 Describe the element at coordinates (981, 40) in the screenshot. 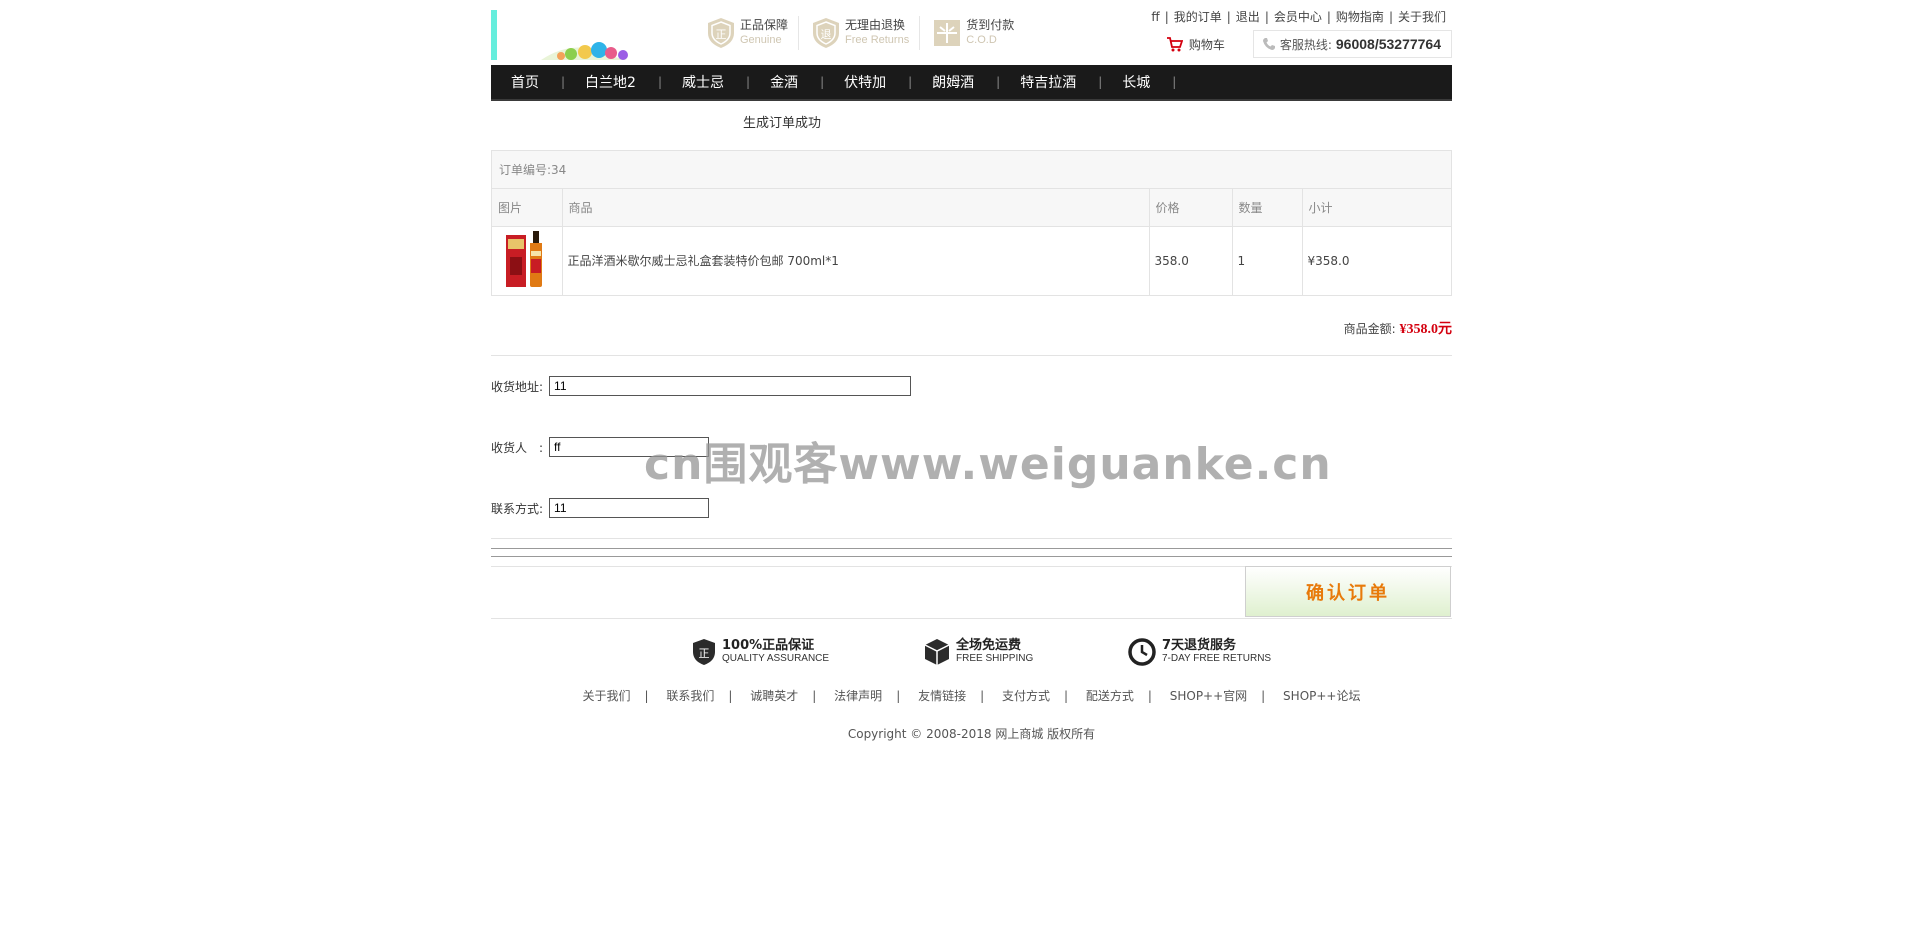

I see `guarantee-en: C.O.D` at that location.